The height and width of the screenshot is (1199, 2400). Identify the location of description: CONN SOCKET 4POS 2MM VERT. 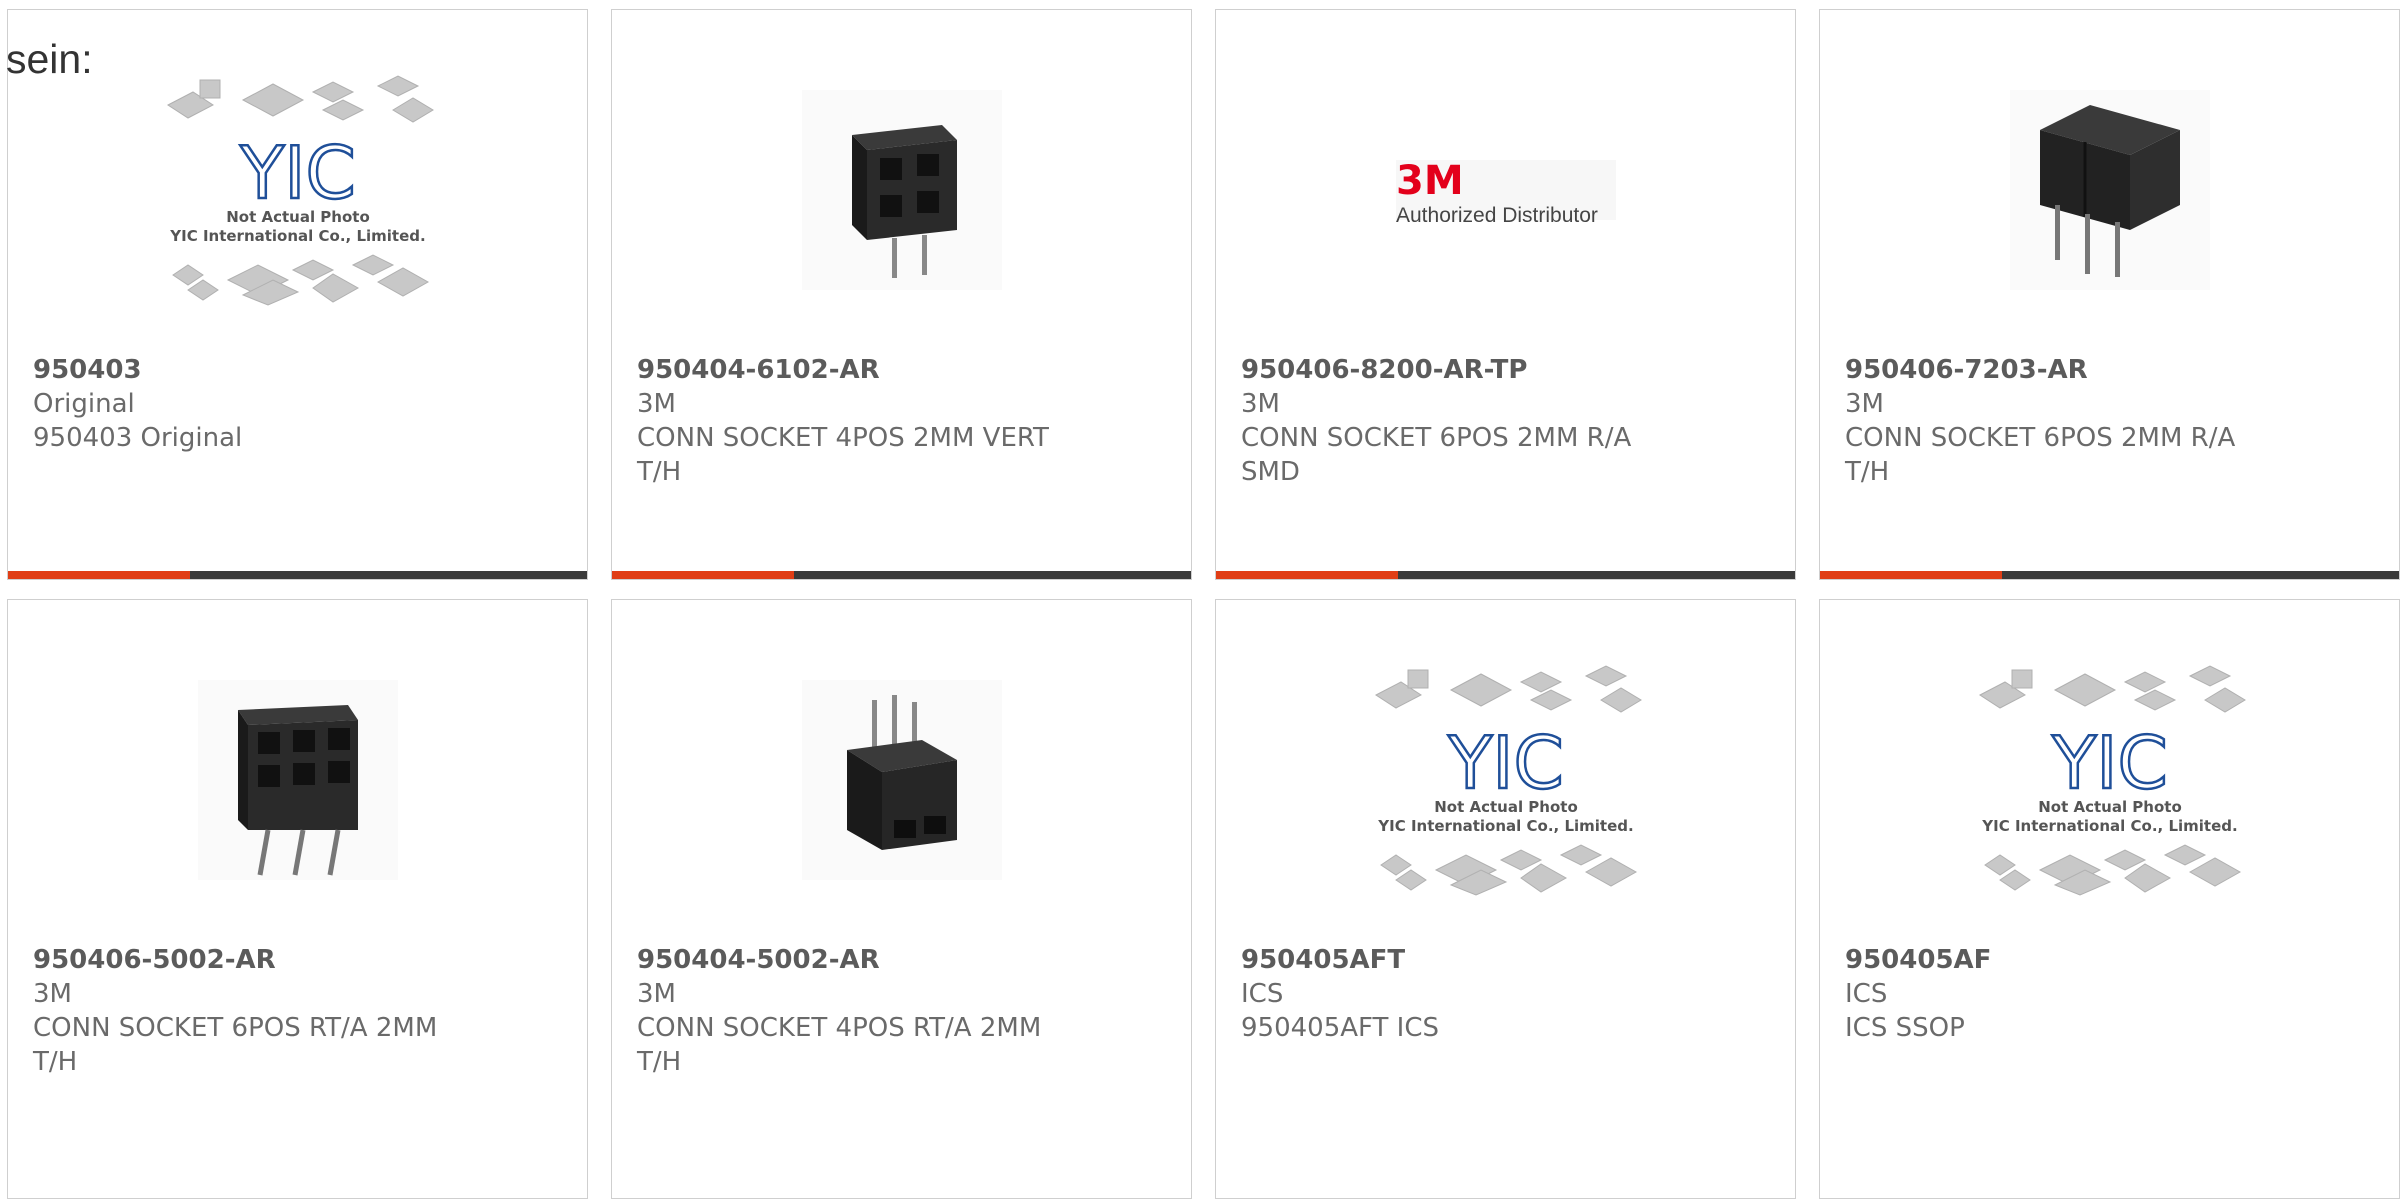
(843, 438).